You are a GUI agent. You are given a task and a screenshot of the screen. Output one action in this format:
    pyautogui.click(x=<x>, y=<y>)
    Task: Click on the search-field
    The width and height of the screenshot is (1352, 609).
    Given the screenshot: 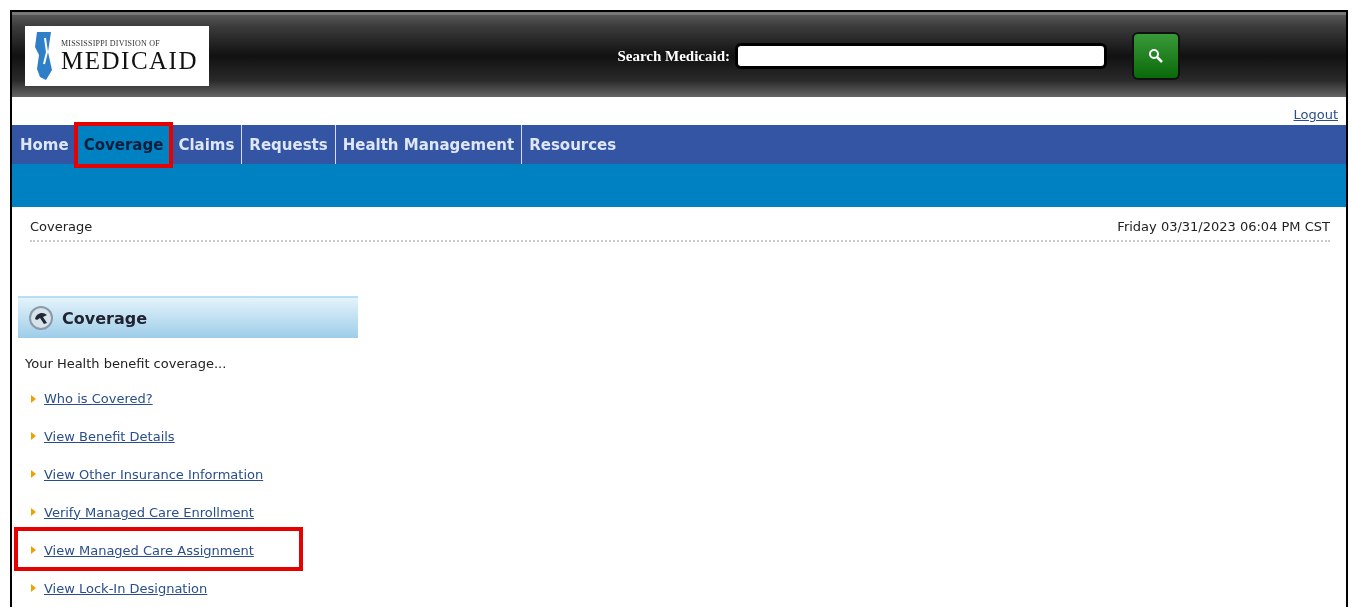 What is the action you would take?
    pyautogui.click(x=921, y=56)
    